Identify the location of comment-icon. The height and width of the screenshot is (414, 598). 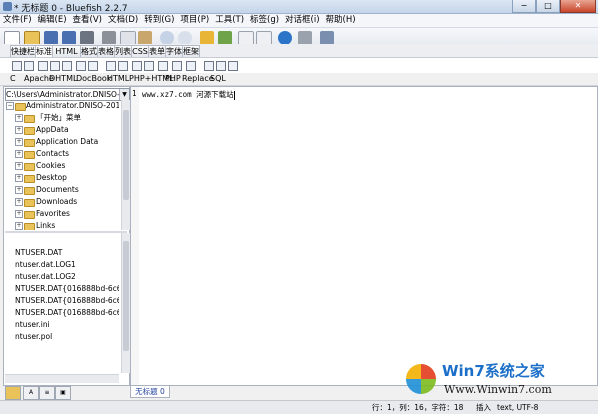
(177, 66).